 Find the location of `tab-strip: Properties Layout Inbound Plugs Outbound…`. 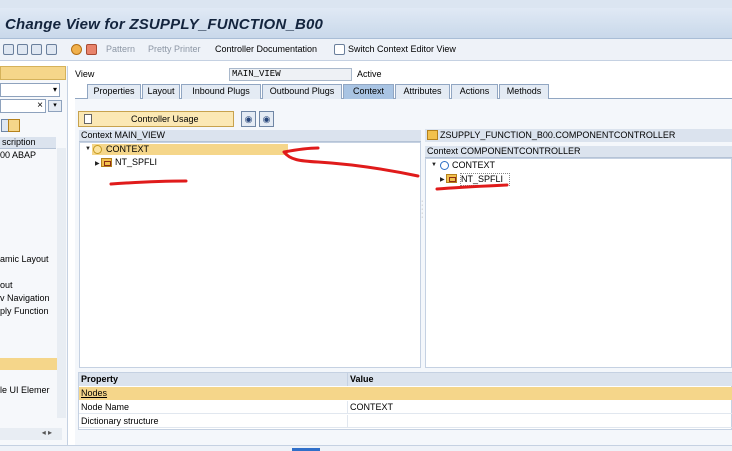

tab-strip: Properties Layout Inbound Plugs Outbound… is located at coordinates (403, 91).